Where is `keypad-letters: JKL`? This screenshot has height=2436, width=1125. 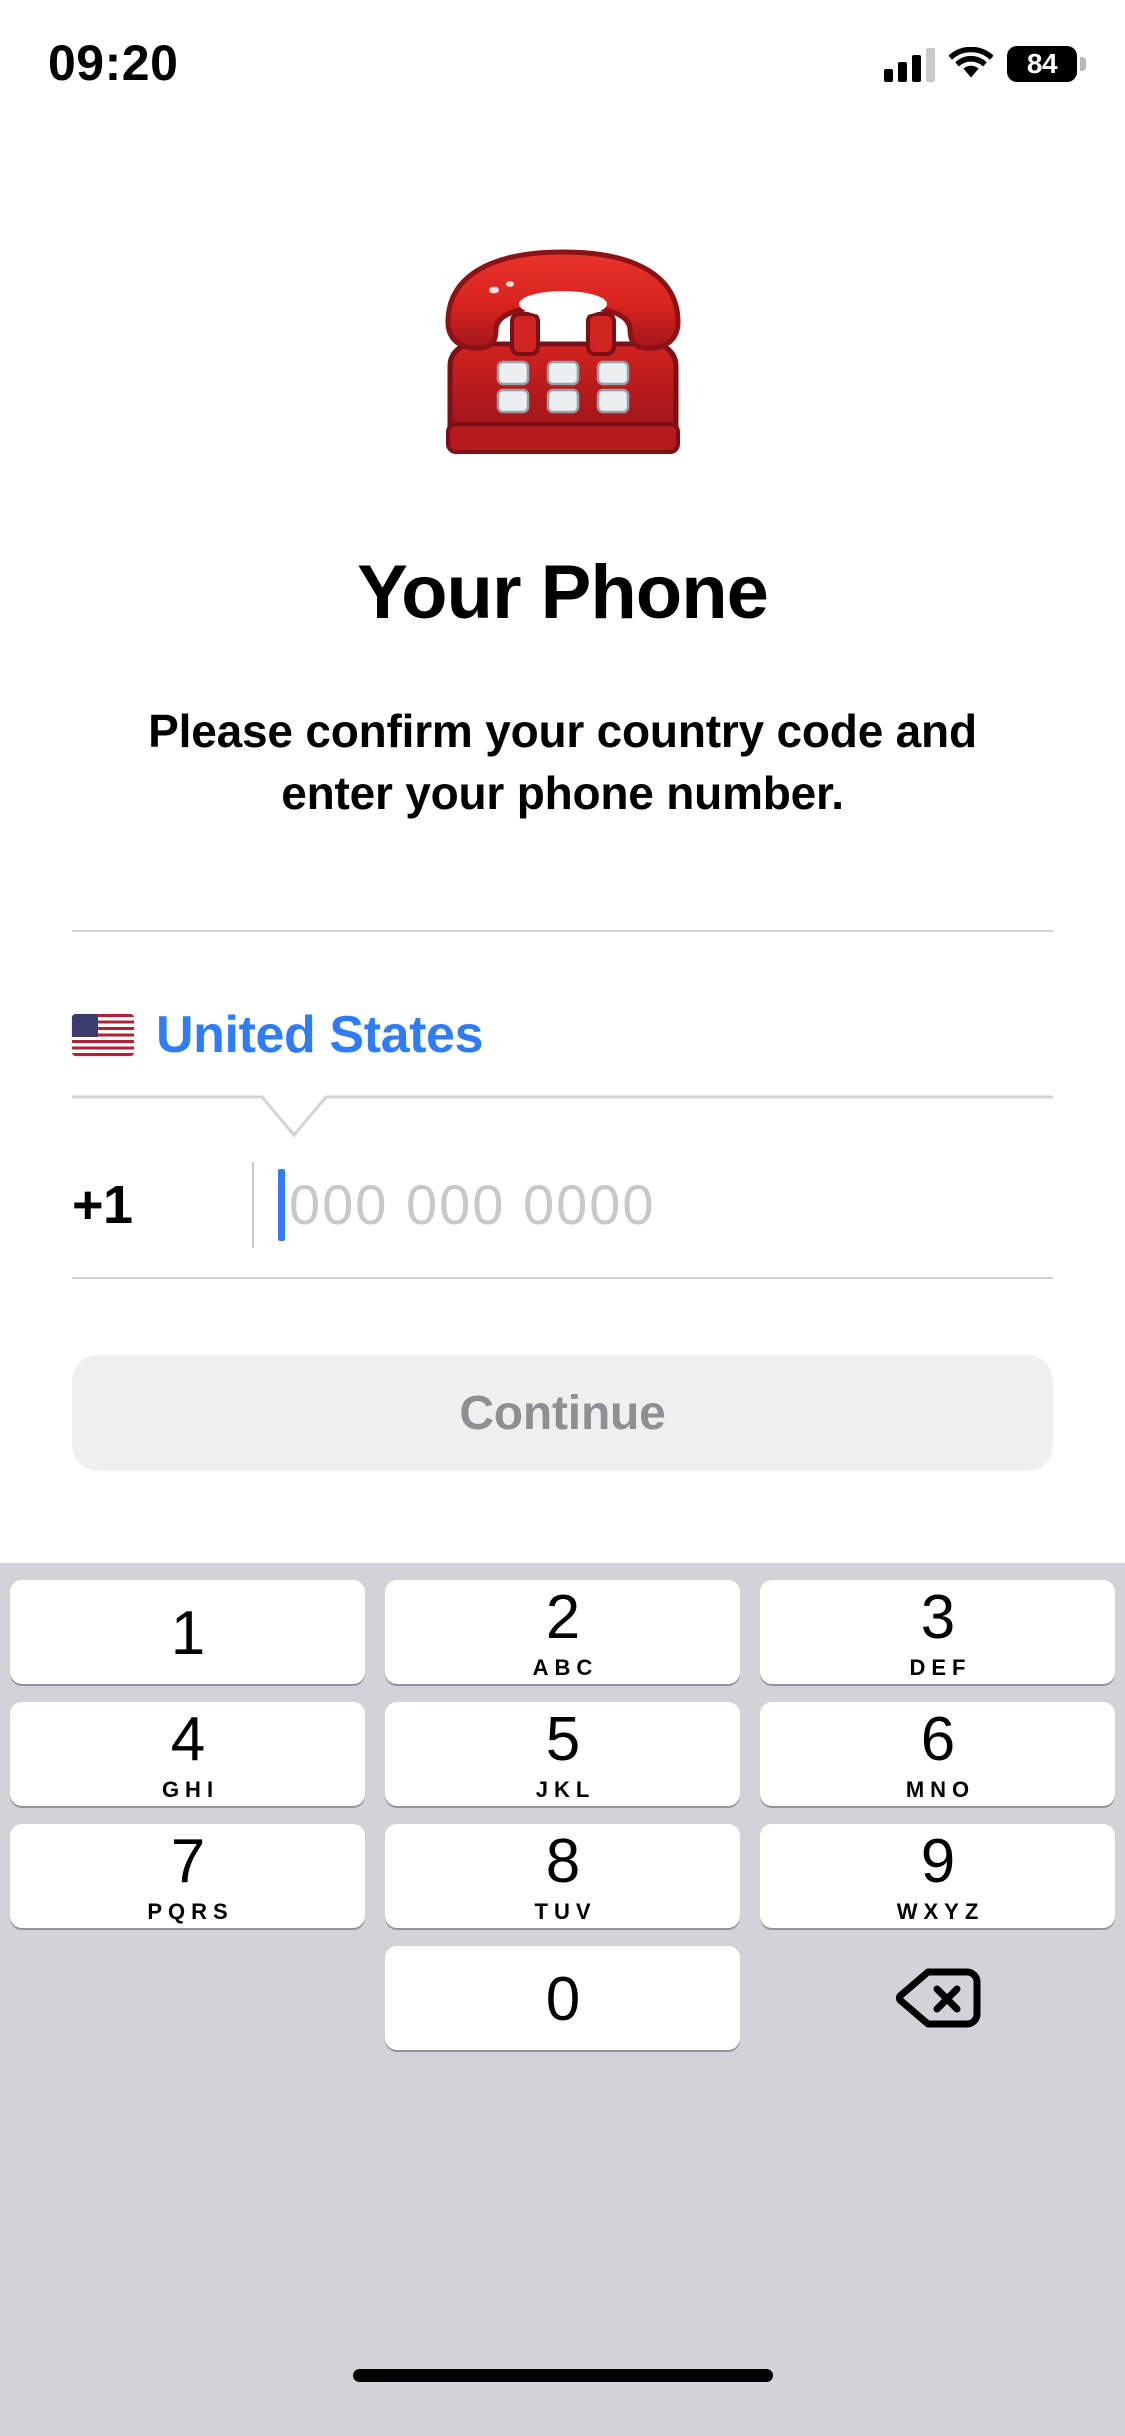
keypad-letters: JKL is located at coordinates (565, 1789).